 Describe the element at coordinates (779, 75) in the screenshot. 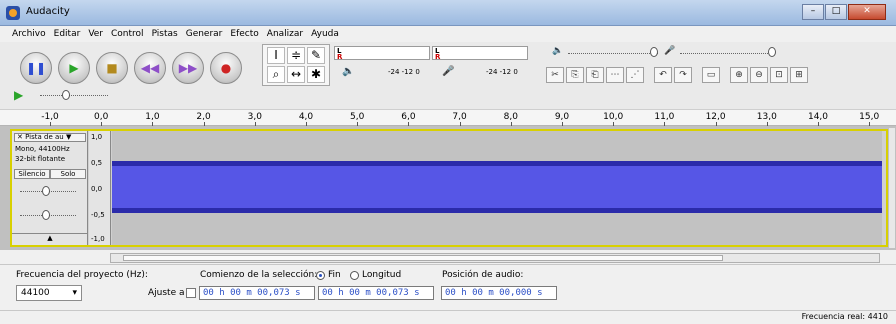

I see `fit-selection-icon: ⊡` at that location.